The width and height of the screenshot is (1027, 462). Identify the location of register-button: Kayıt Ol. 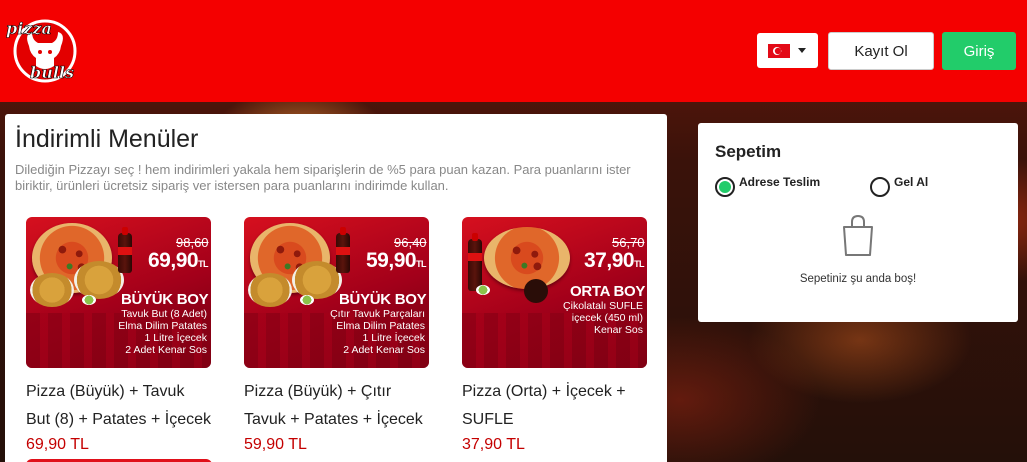
(881, 51).